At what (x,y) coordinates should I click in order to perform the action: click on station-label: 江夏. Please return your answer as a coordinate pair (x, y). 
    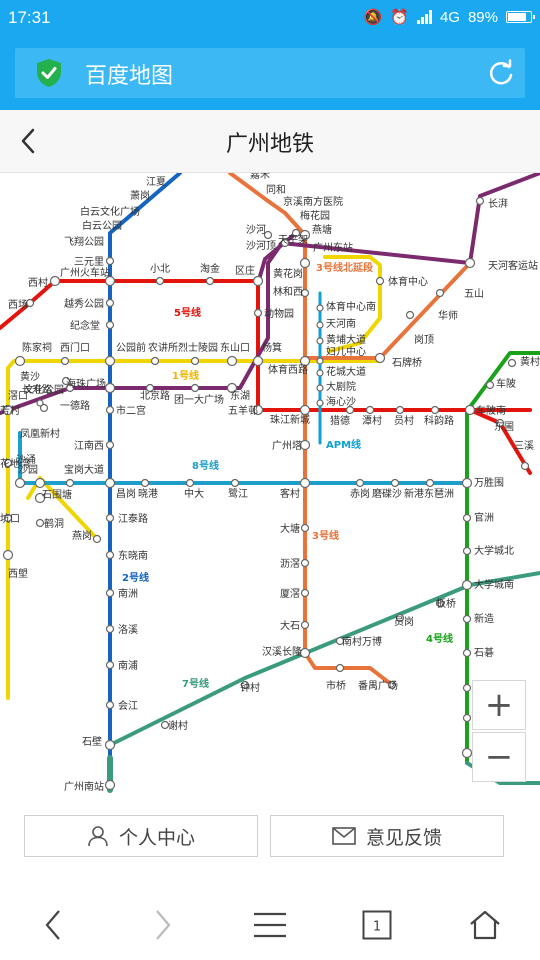
    Looking at the image, I should click on (156, 182).